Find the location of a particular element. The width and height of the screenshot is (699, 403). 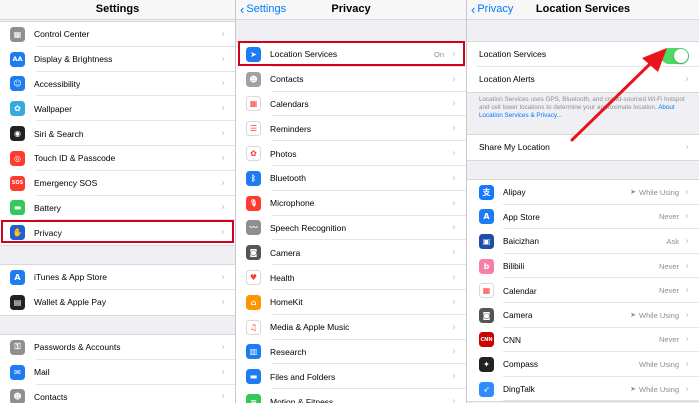

app-row-calendar: ▦ Calendar Never › is located at coordinates (583, 290).